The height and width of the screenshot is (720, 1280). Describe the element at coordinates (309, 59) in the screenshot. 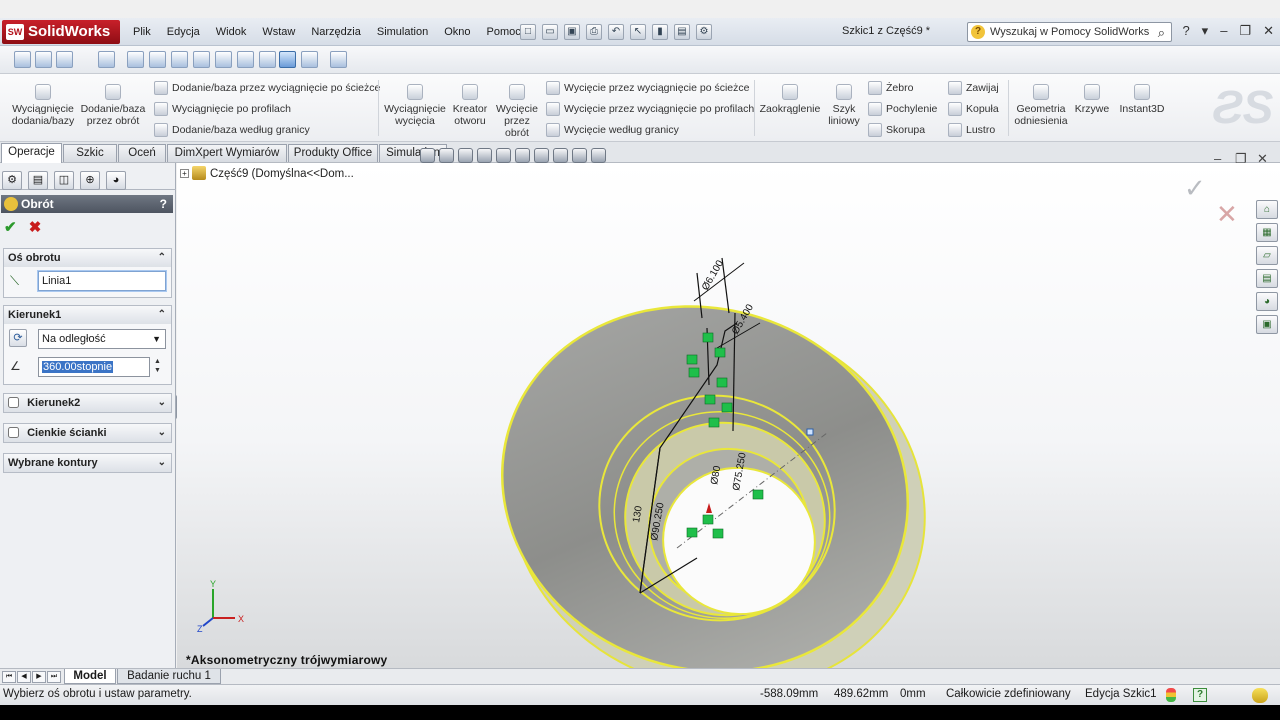

I see `dimetric-view-icon` at that location.